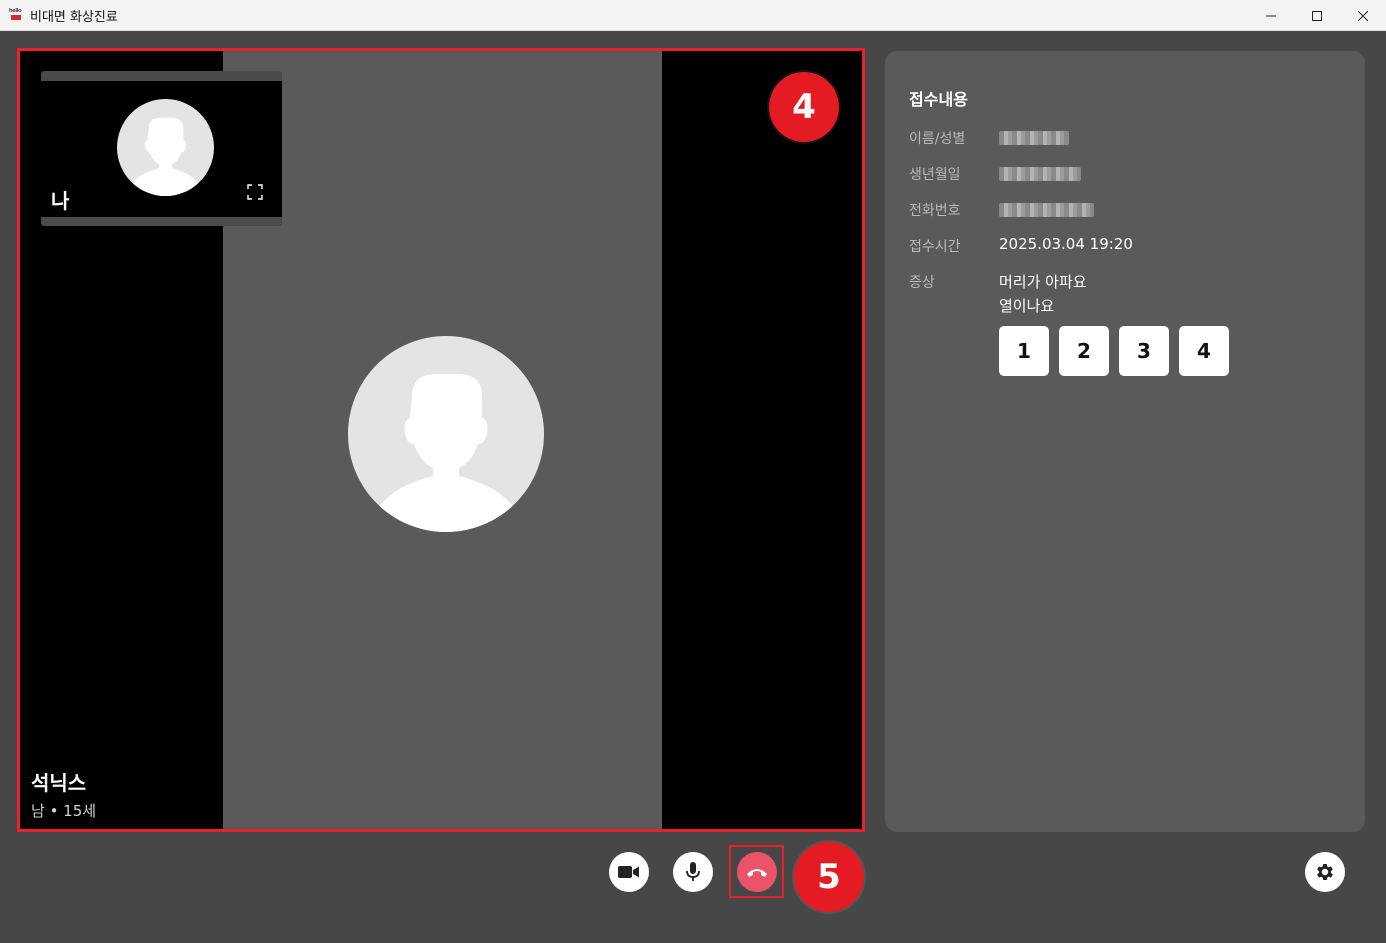 Image resolution: width=1386 pixels, height=943 pixels. Describe the element at coordinates (1204, 351) in the screenshot. I see `image-button-4: 4` at that location.